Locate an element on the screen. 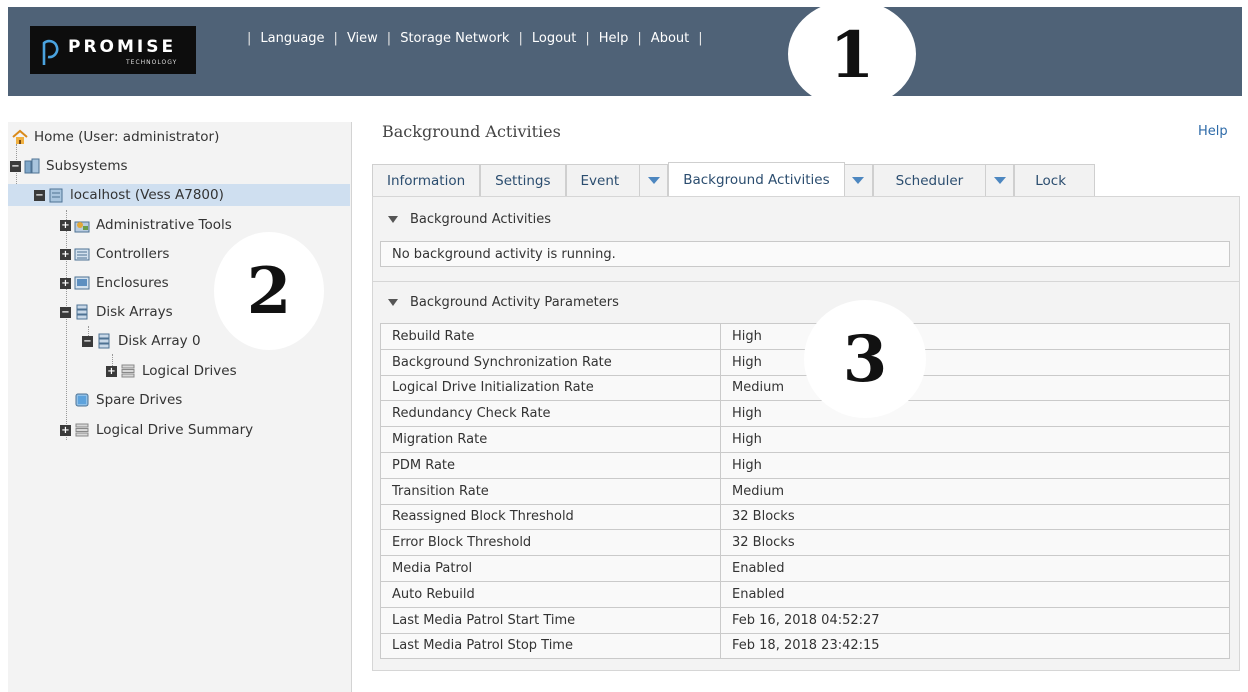 Image resolution: width=1248 pixels, height=692 pixels. table-row: Logical Drive Initialization Rate Medium is located at coordinates (805, 388).